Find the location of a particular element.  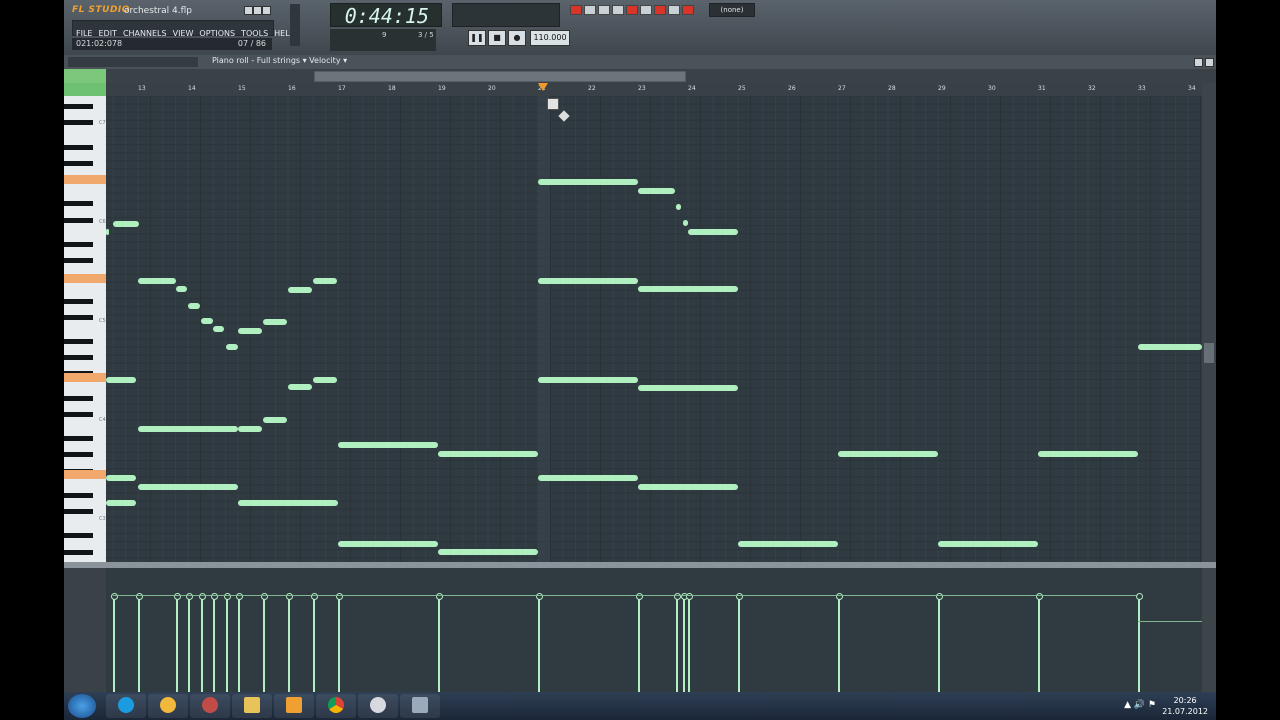

minimize-icon is located at coordinates (248, 10).